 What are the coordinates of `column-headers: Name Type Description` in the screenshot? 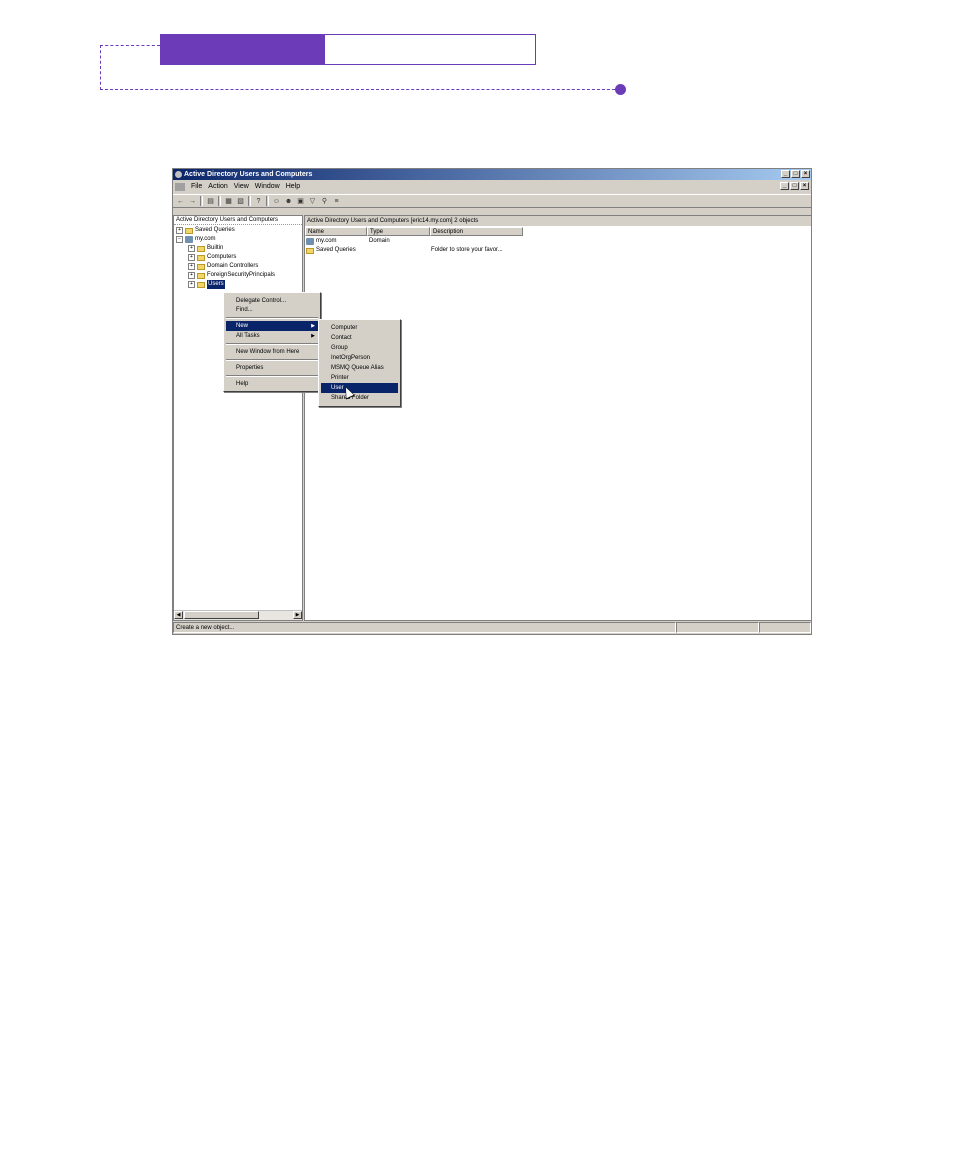 It's located at (414, 231).